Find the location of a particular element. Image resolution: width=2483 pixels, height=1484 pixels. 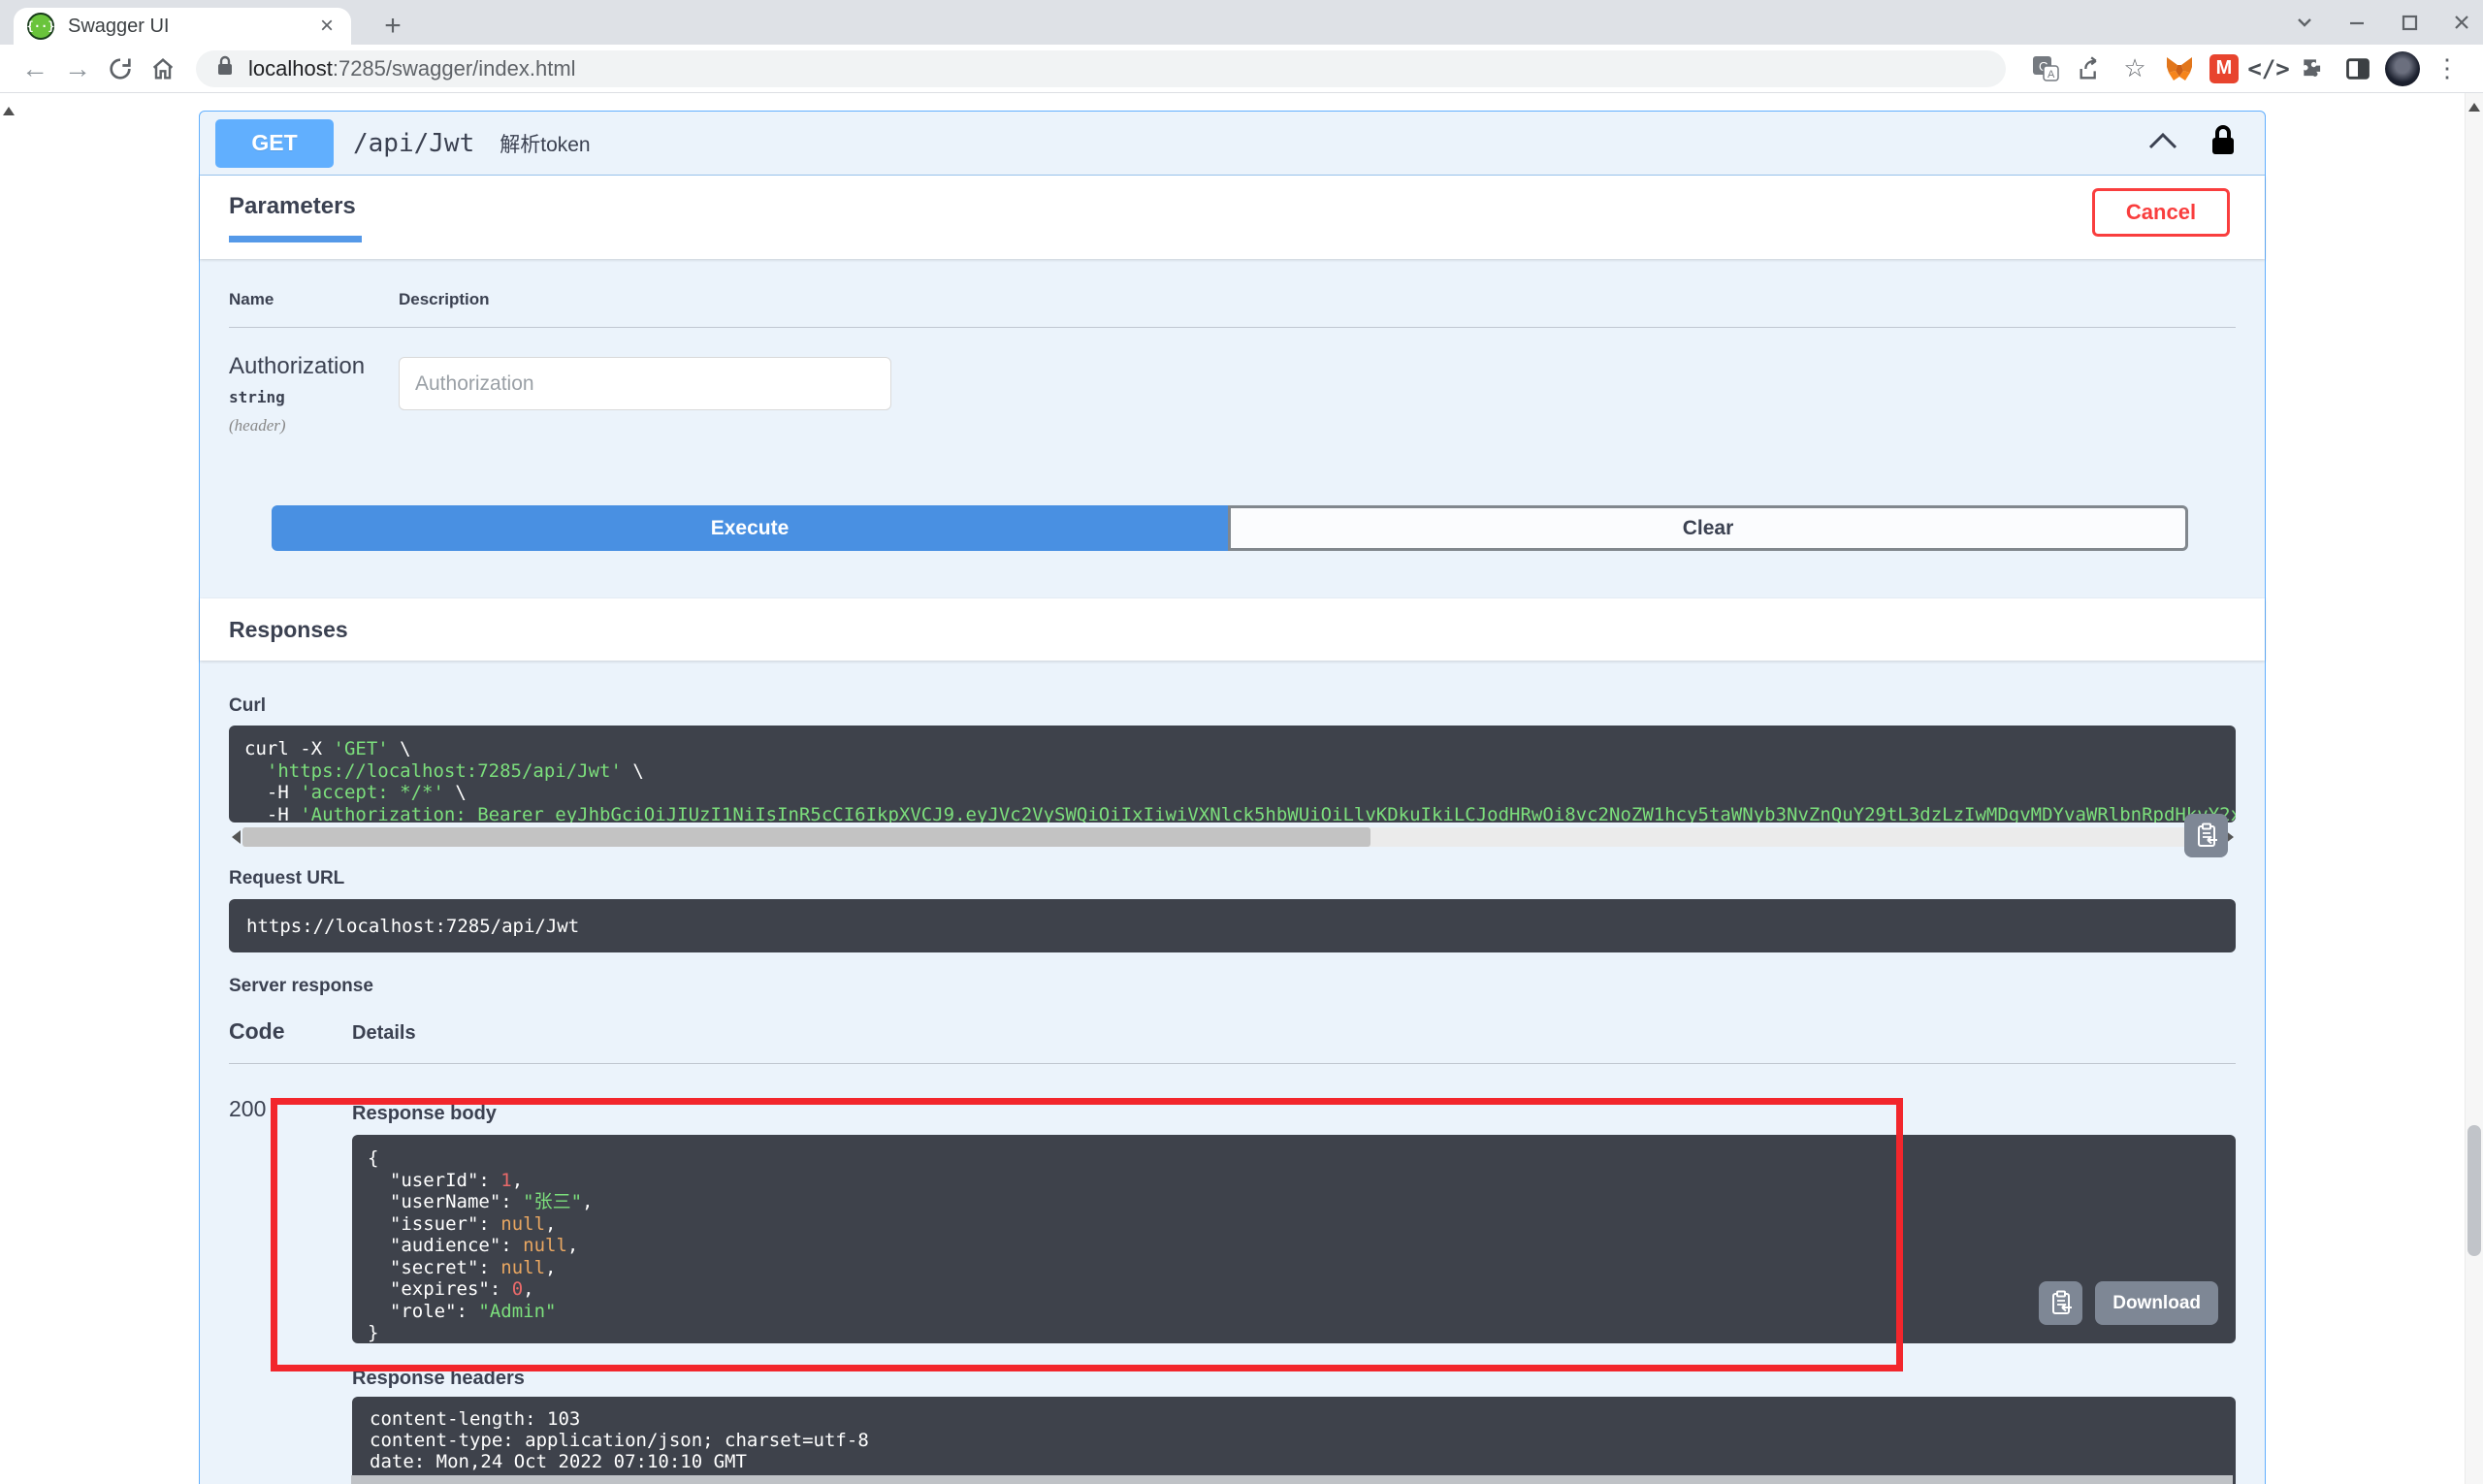

lock-icon is located at coordinates (225, 68).